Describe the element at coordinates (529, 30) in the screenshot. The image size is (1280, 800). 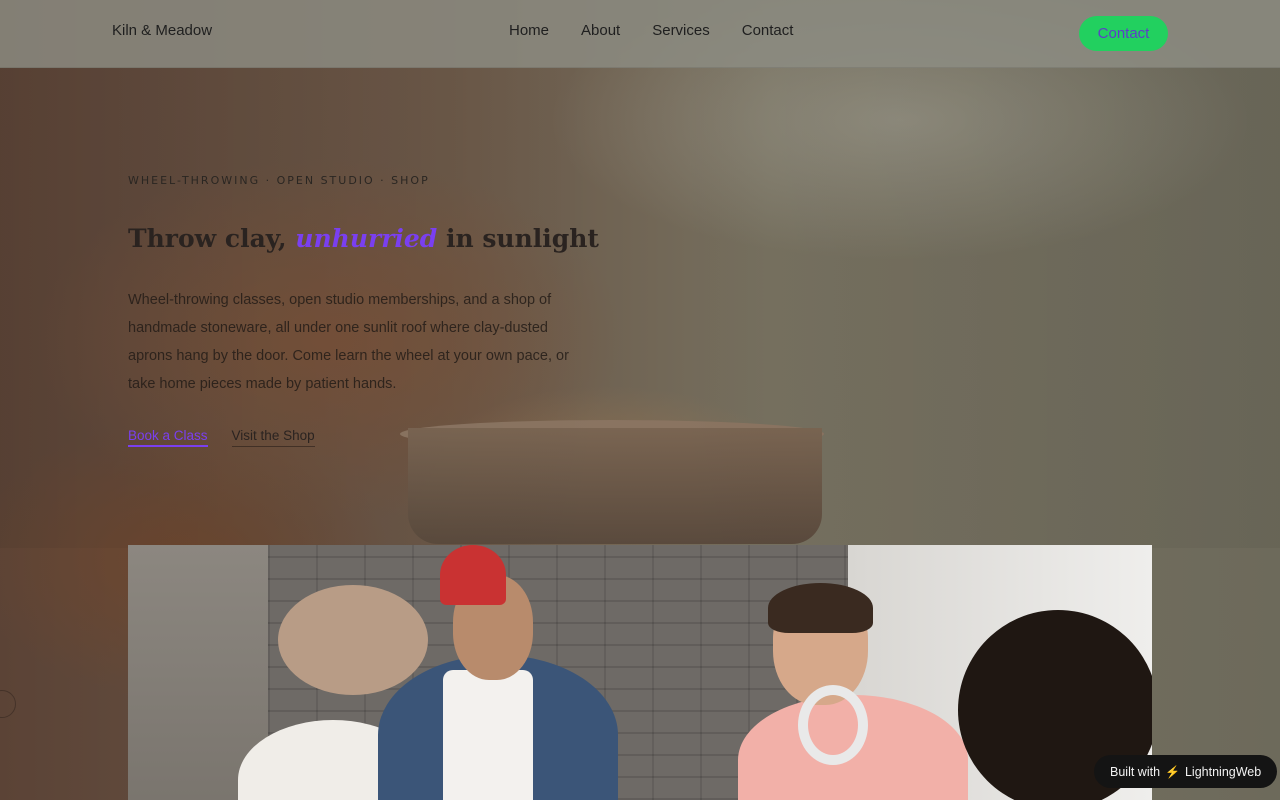
I see `nav-link-home: Home` at that location.